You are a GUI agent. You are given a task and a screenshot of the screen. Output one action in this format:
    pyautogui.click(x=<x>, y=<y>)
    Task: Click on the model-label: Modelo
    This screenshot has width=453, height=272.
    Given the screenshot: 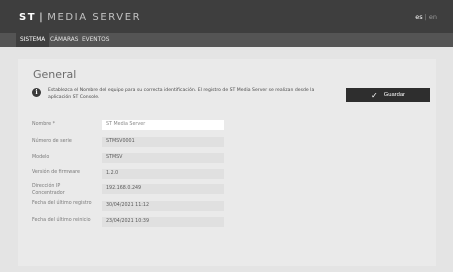 What is the action you would take?
    pyautogui.click(x=41, y=157)
    